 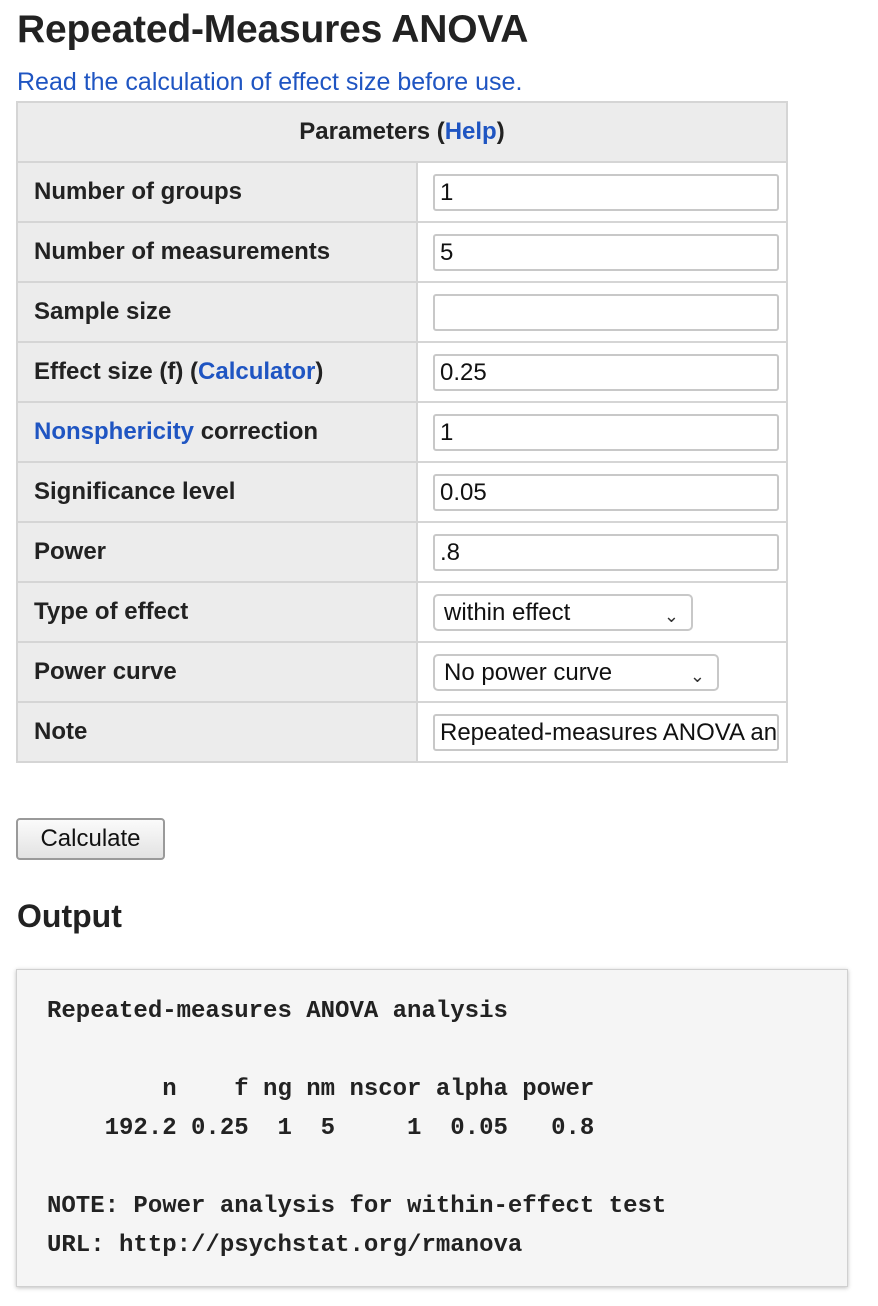 I want to click on row-sample-size: Sample size, so click(x=402, y=312).